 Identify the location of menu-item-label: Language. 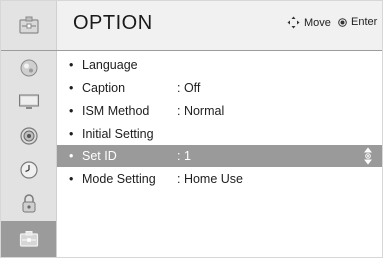
(110, 65).